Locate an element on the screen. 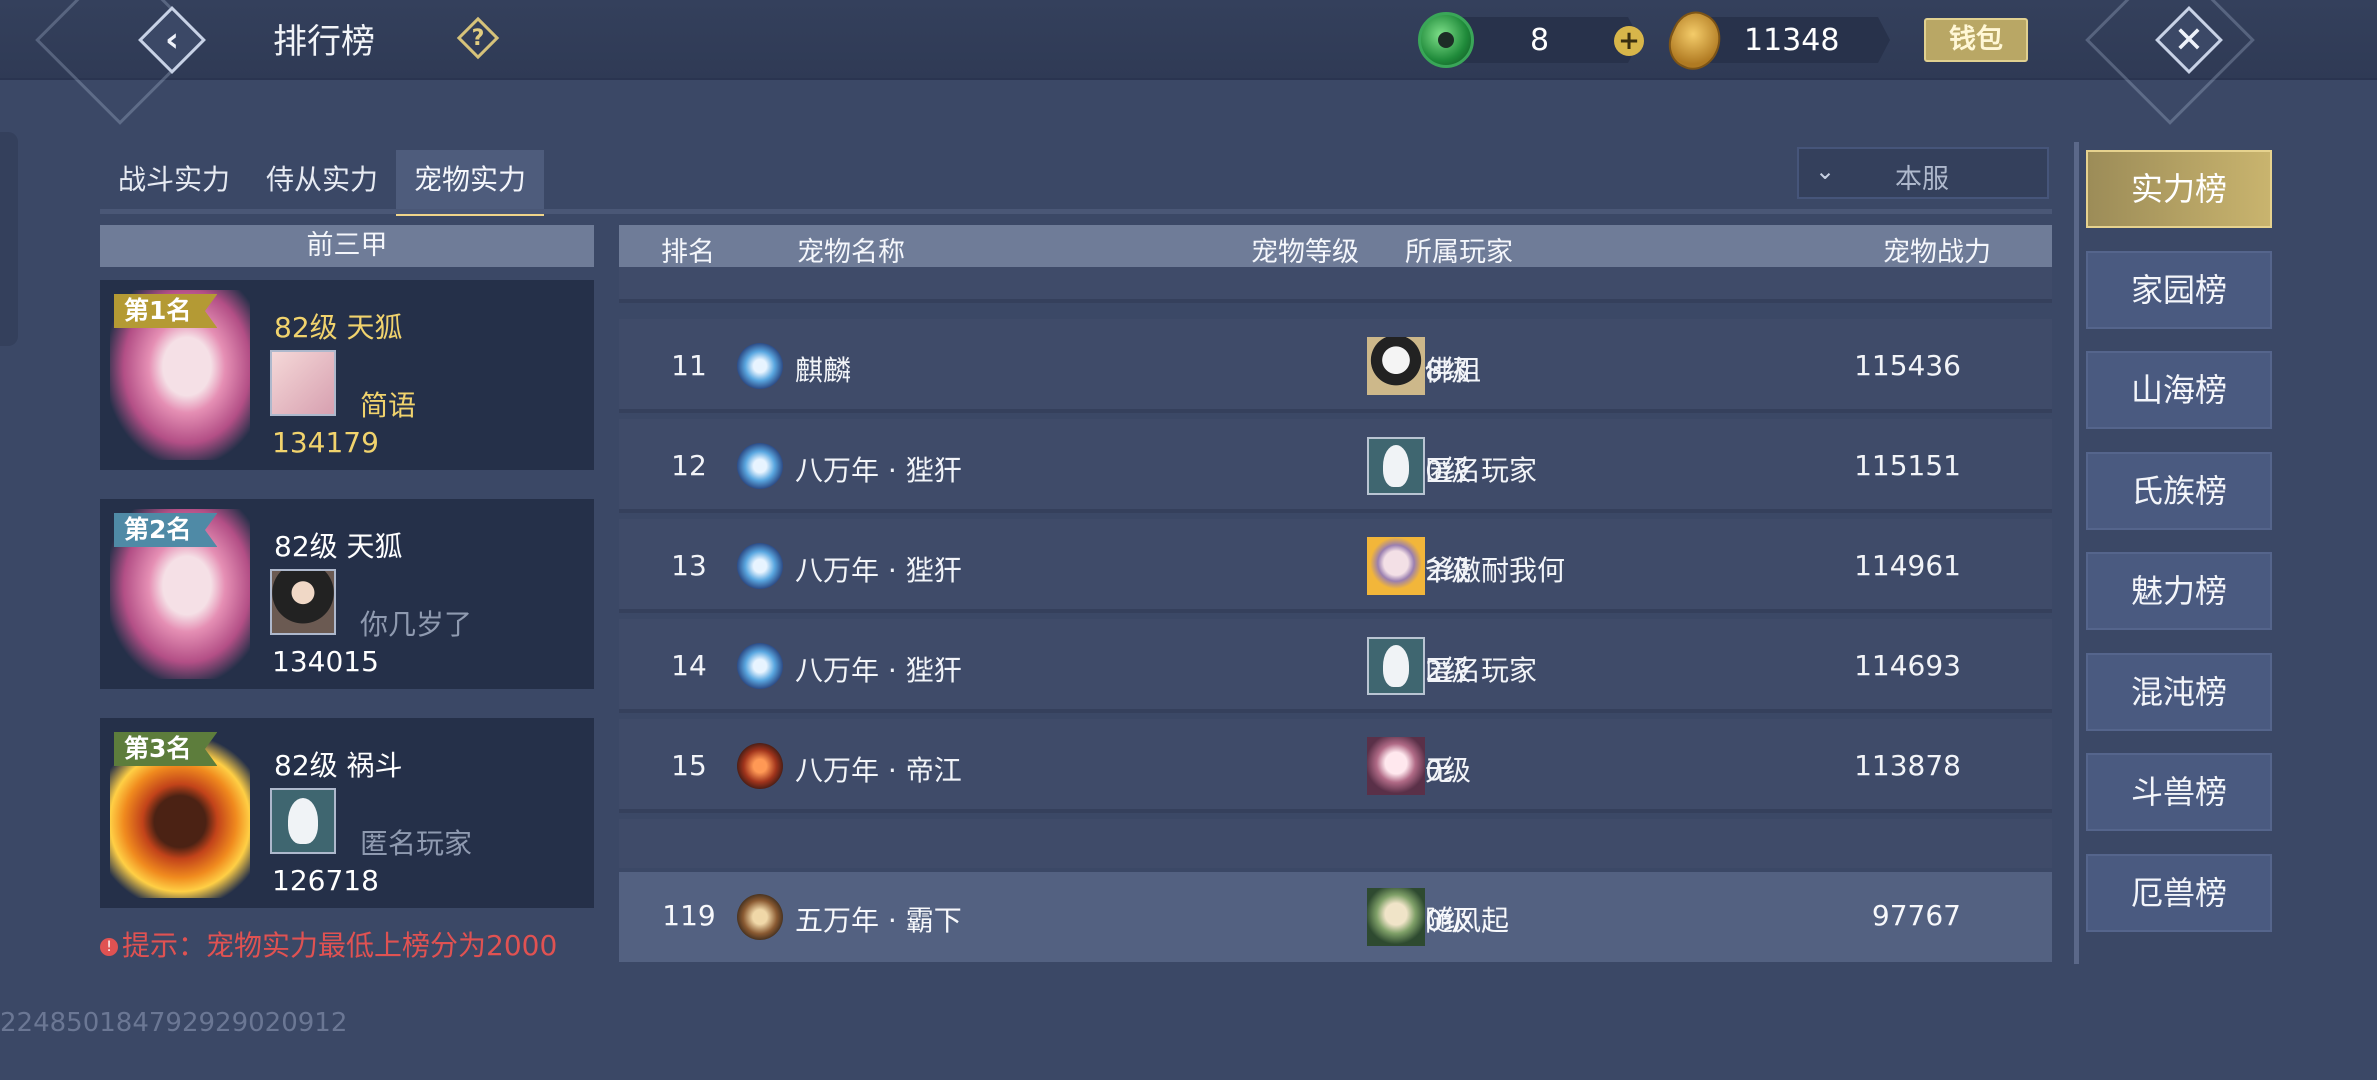  close-icon: ✕ is located at coordinates (2189, 40).